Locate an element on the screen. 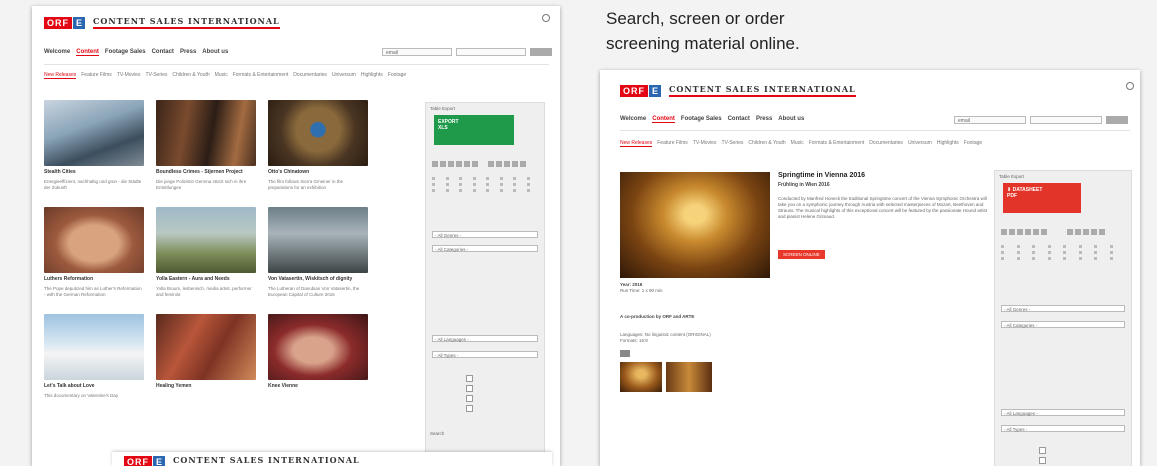 Image resolution: width=1157 pixels, height=466 pixels. card-title: Knee Vienne is located at coordinates (318, 386).